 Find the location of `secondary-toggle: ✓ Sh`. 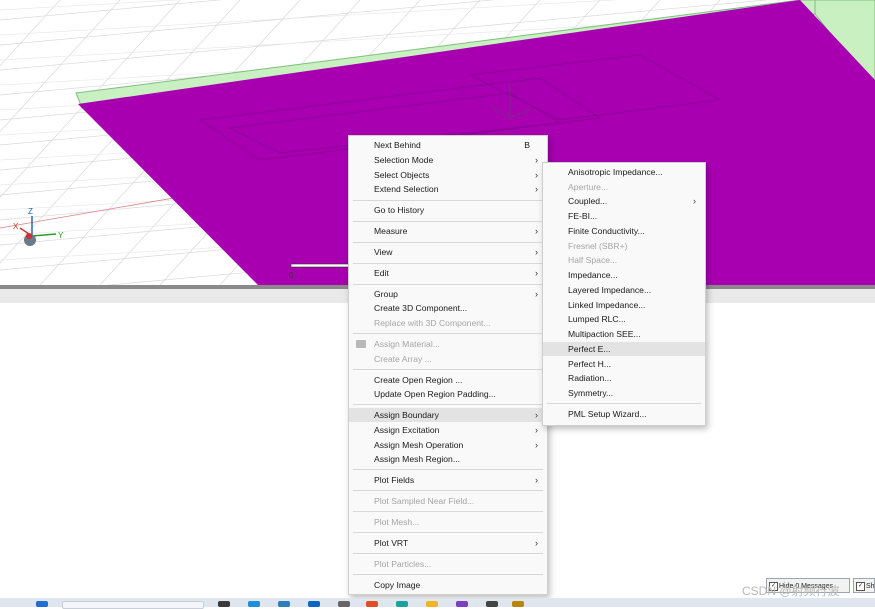

secondary-toggle: ✓ Sh is located at coordinates (864, 585).